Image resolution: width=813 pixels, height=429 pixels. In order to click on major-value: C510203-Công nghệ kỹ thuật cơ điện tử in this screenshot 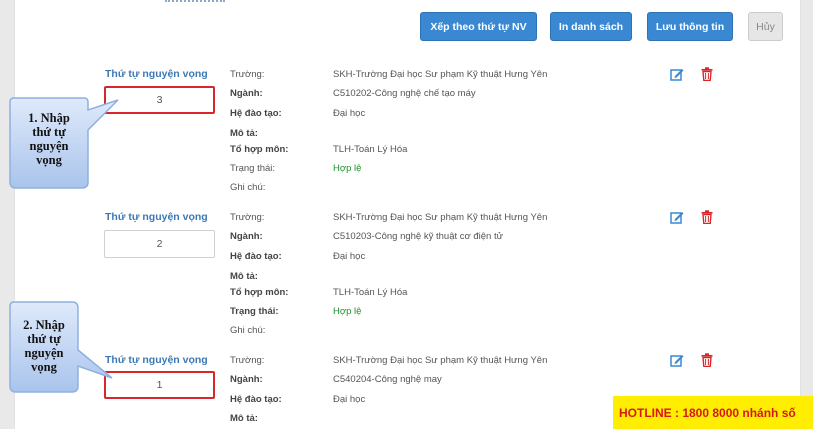, I will do `click(418, 236)`.